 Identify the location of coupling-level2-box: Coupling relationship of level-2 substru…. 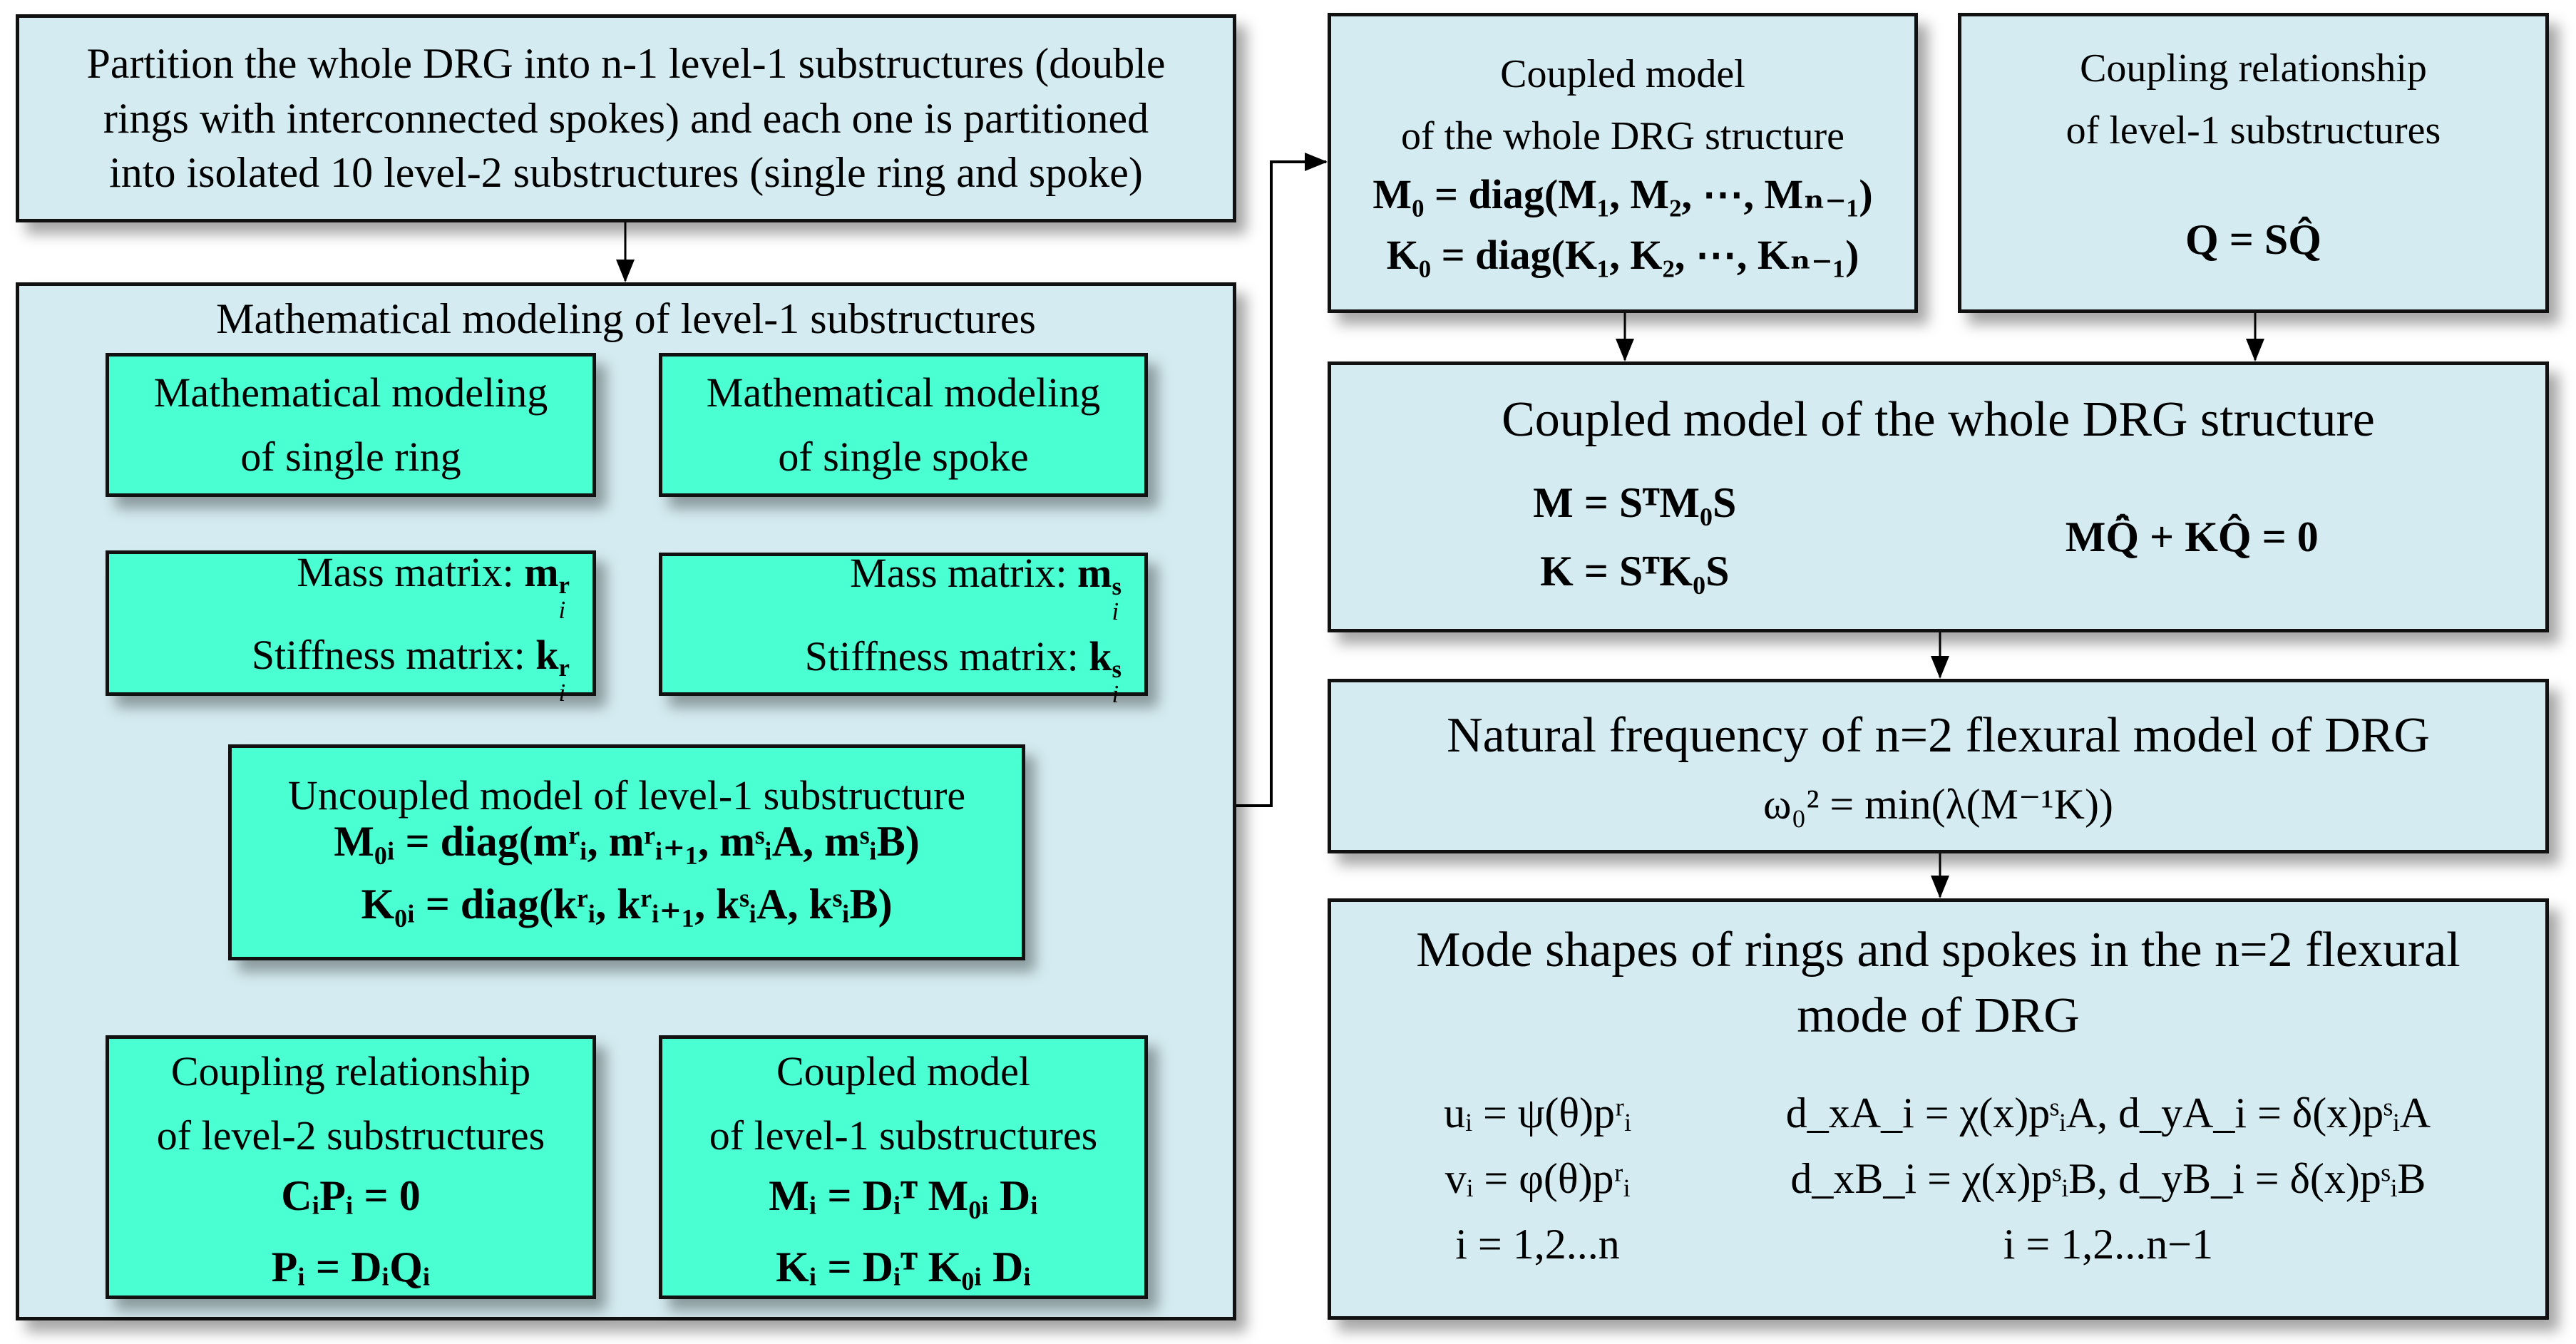
(351, 1167).